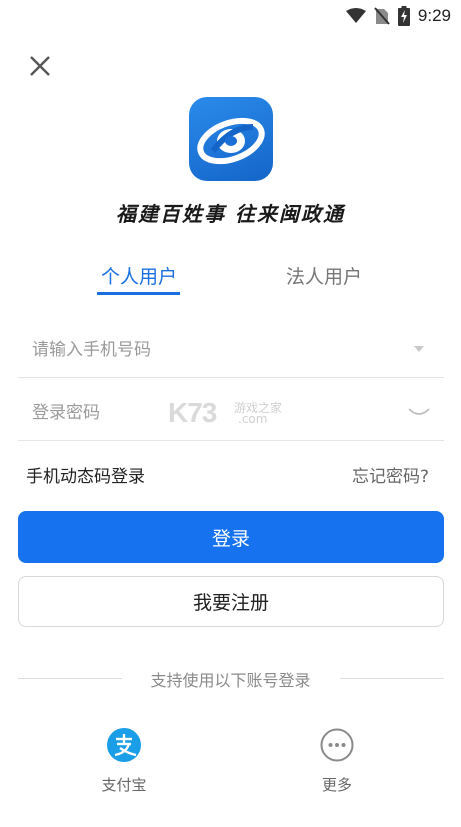 The image size is (461, 827). Describe the element at coordinates (336, 785) in the screenshot. I see `more-label: 更多` at that location.